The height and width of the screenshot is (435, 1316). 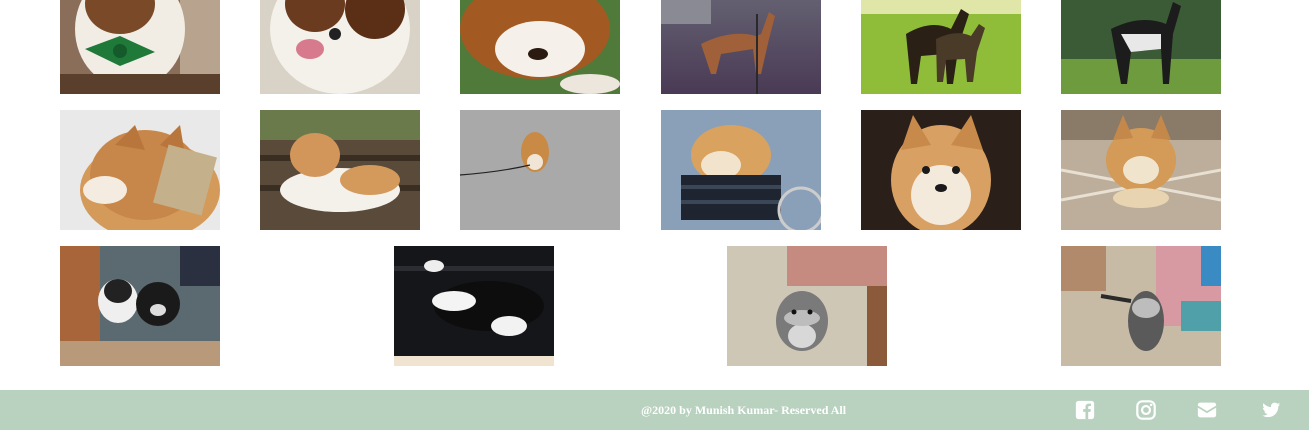 What do you see at coordinates (140, 170) in the screenshot?
I see `photo-shiba-scarf` at bounding box center [140, 170].